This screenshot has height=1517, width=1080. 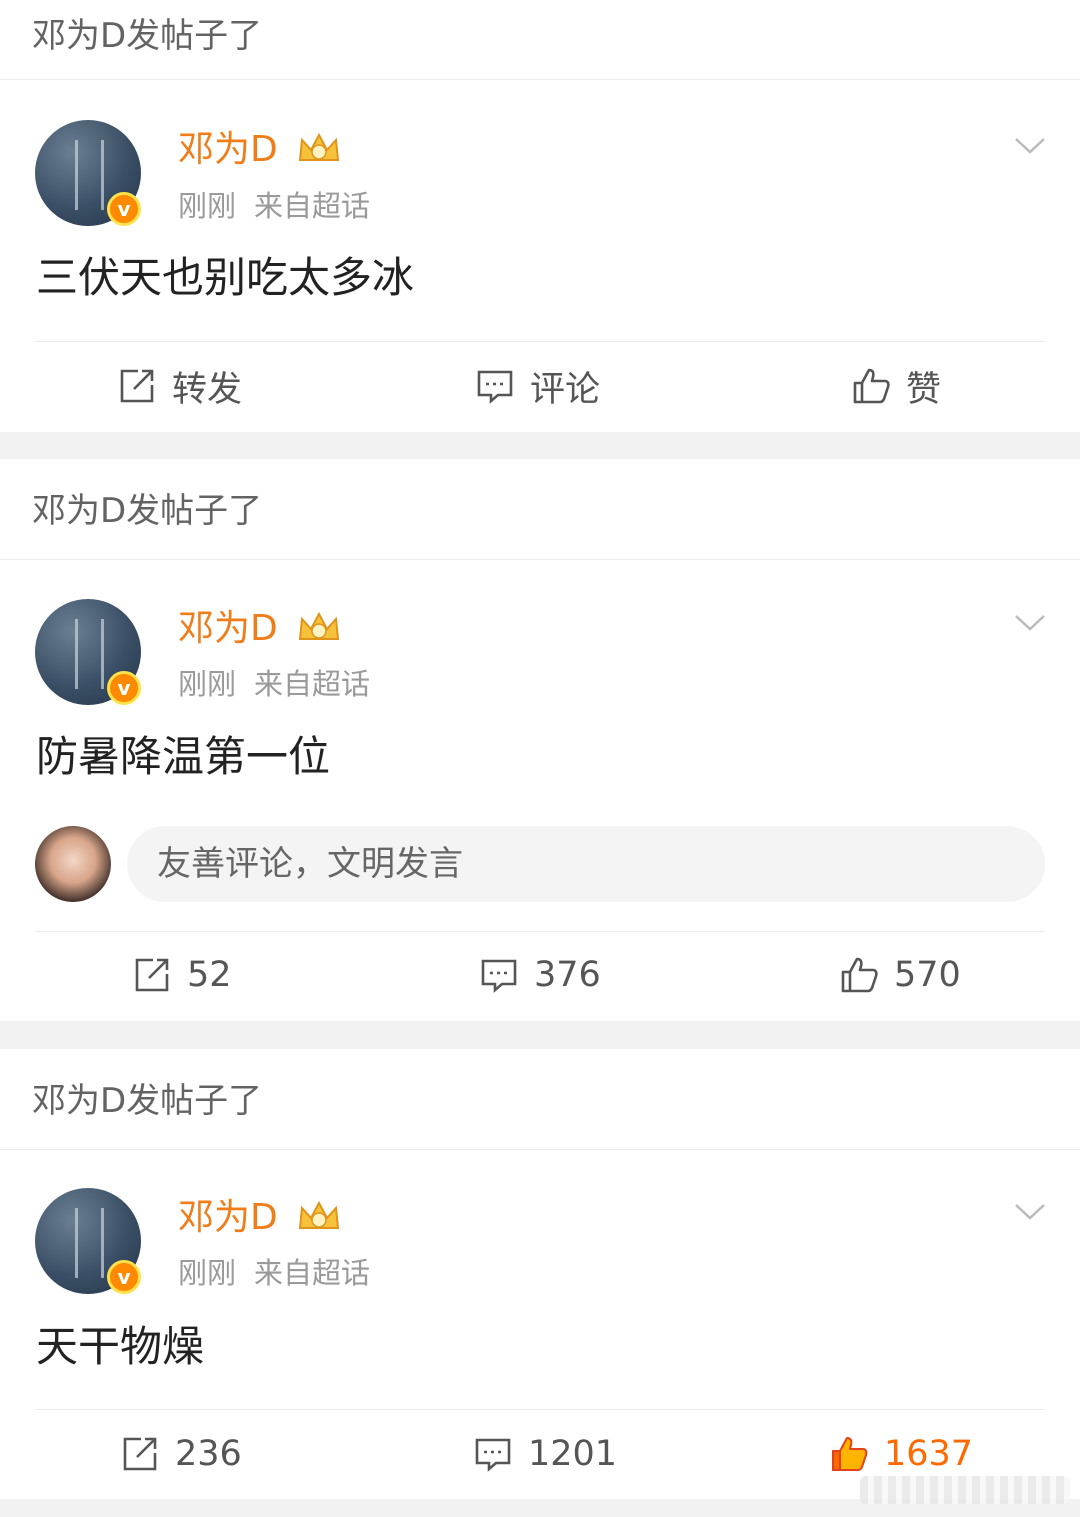 What do you see at coordinates (120, 1346) in the screenshot?
I see `post-content: 天干物燥` at bounding box center [120, 1346].